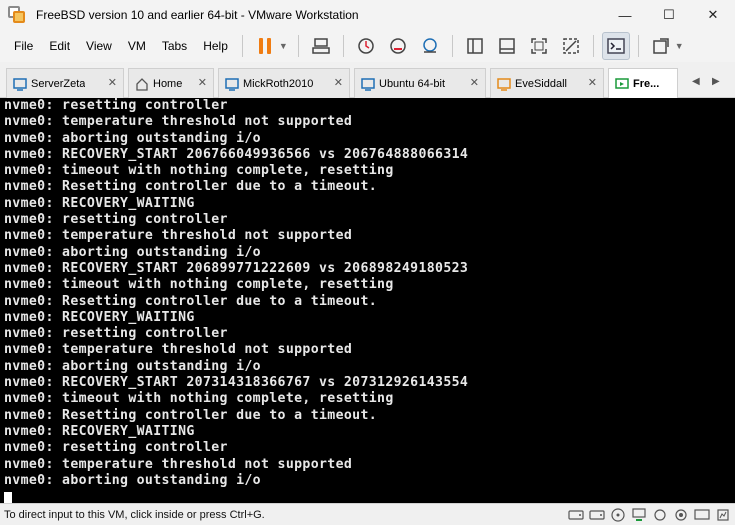  I want to click on tab-label: ServerZeta, so click(58, 83).